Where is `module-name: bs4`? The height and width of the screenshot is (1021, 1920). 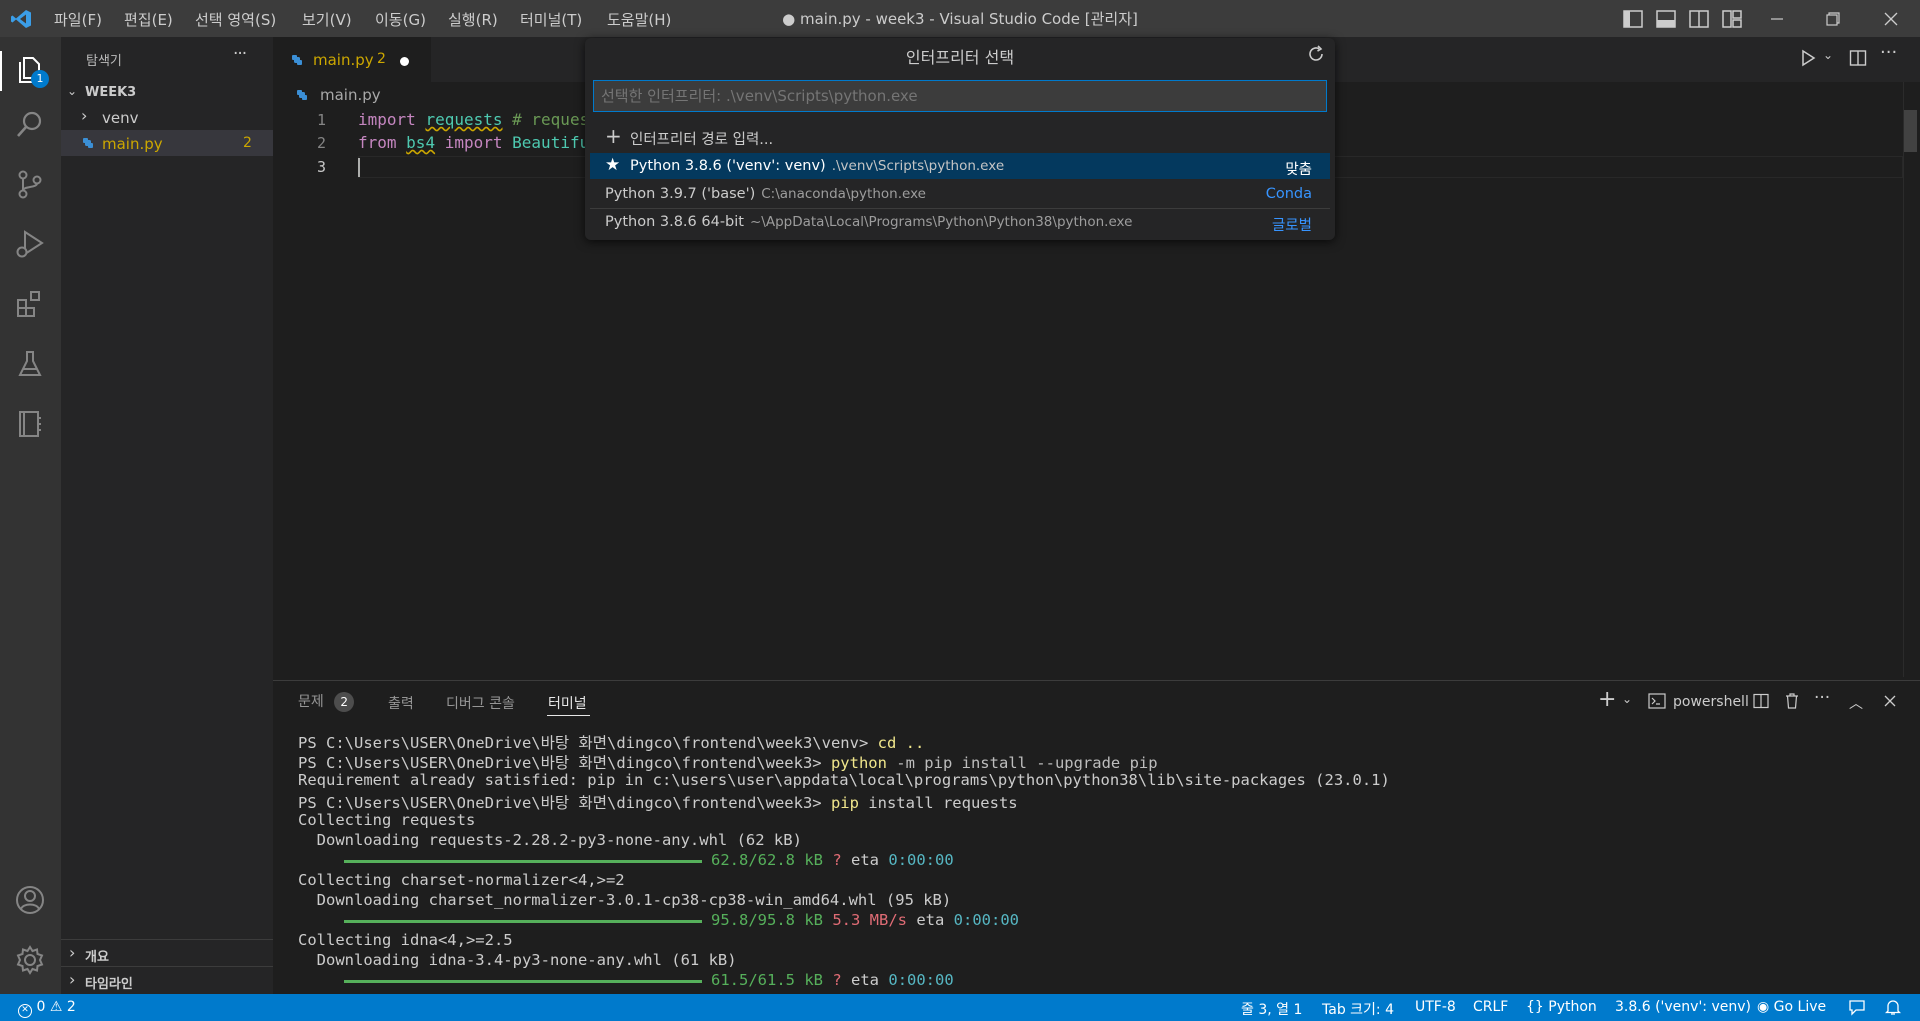 module-name: bs4 is located at coordinates (421, 142).